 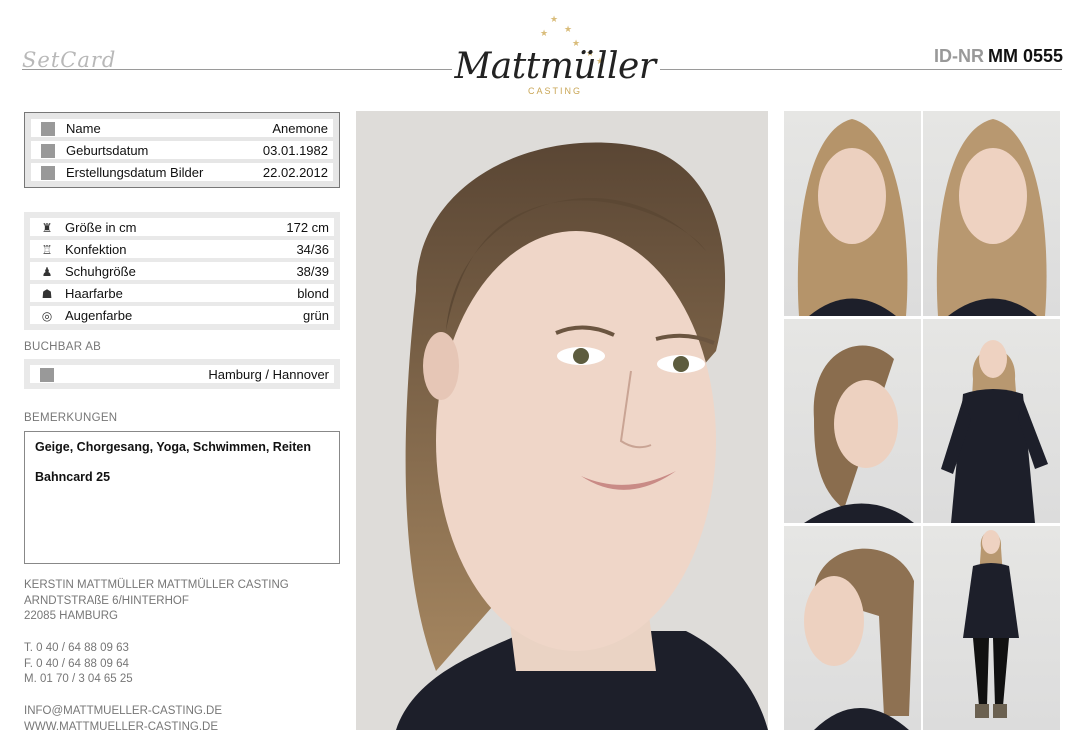 What do you see at coordinates (78, 679) in the screenshot?
I see `contact-mobile: M. 01 70 / 3 04 65 25` at bounding box center [78, 679].